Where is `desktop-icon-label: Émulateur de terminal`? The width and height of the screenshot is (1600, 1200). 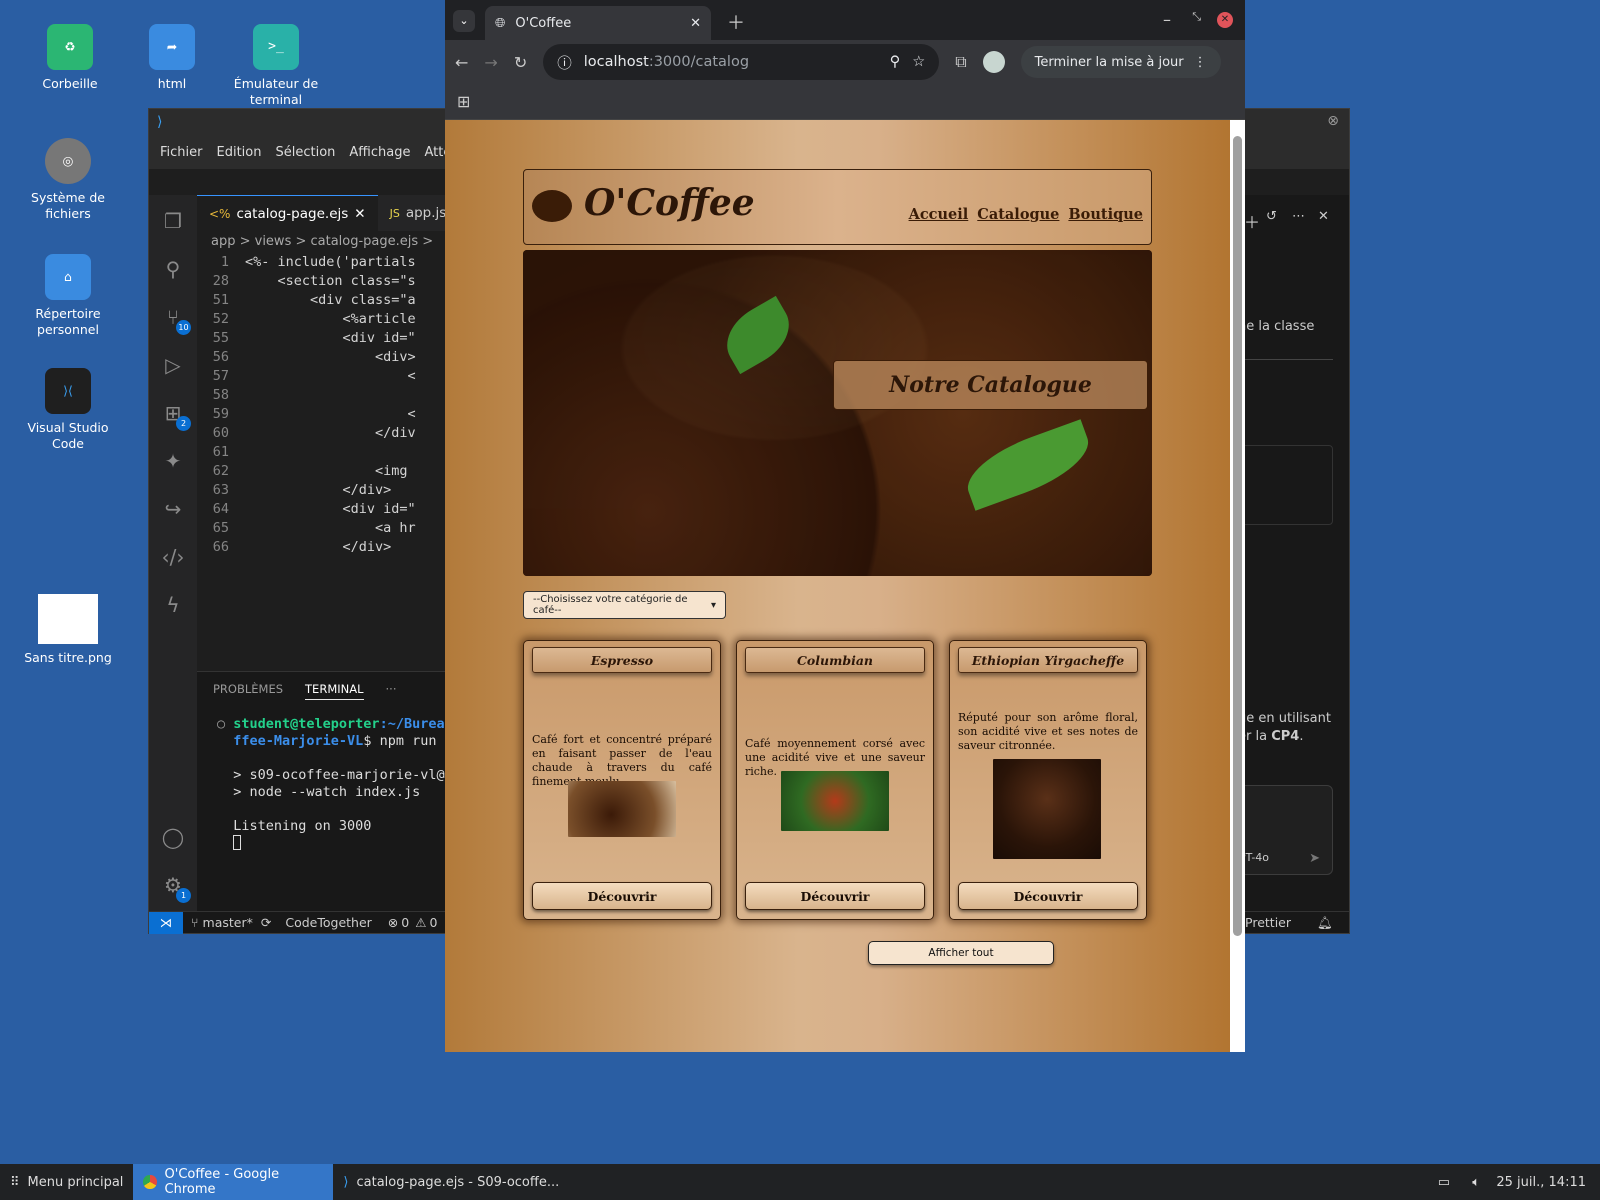 desktop-icon-label: Émulateur de terminal is located at coordinates (276, 91).